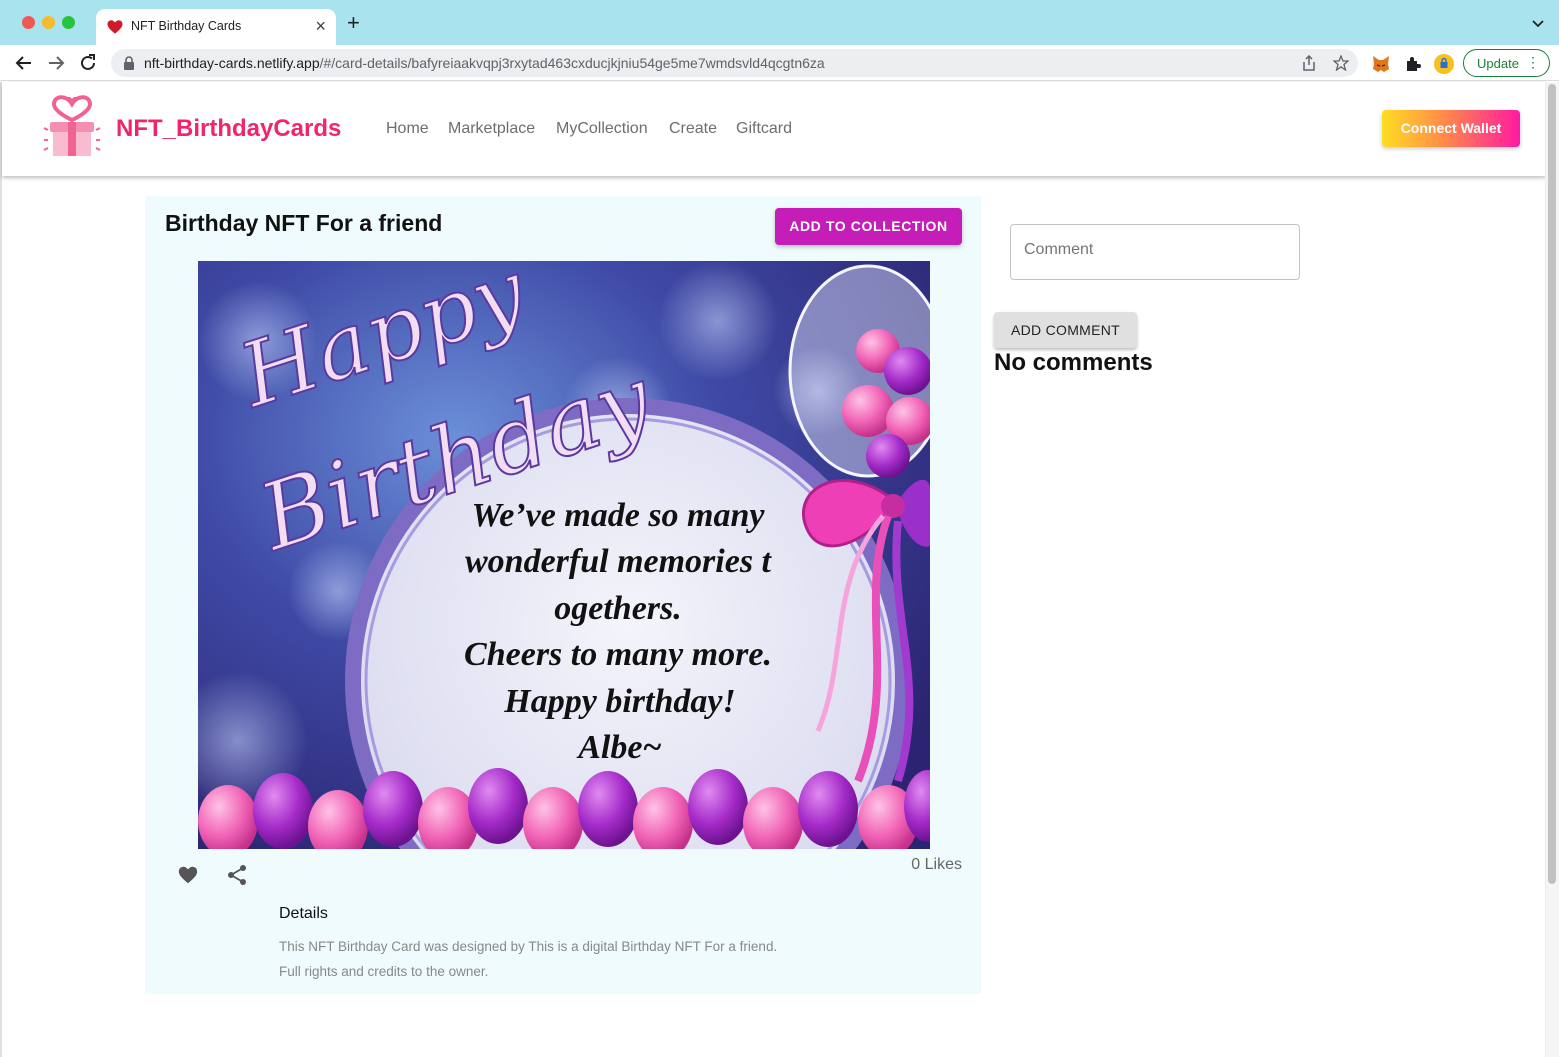 This screenshot has height=1057, width=1559. What do you see at coordinates (936, 864) in the screenshot?
I see `likes-count: 0 Likes` at bounding box center [936, 864].